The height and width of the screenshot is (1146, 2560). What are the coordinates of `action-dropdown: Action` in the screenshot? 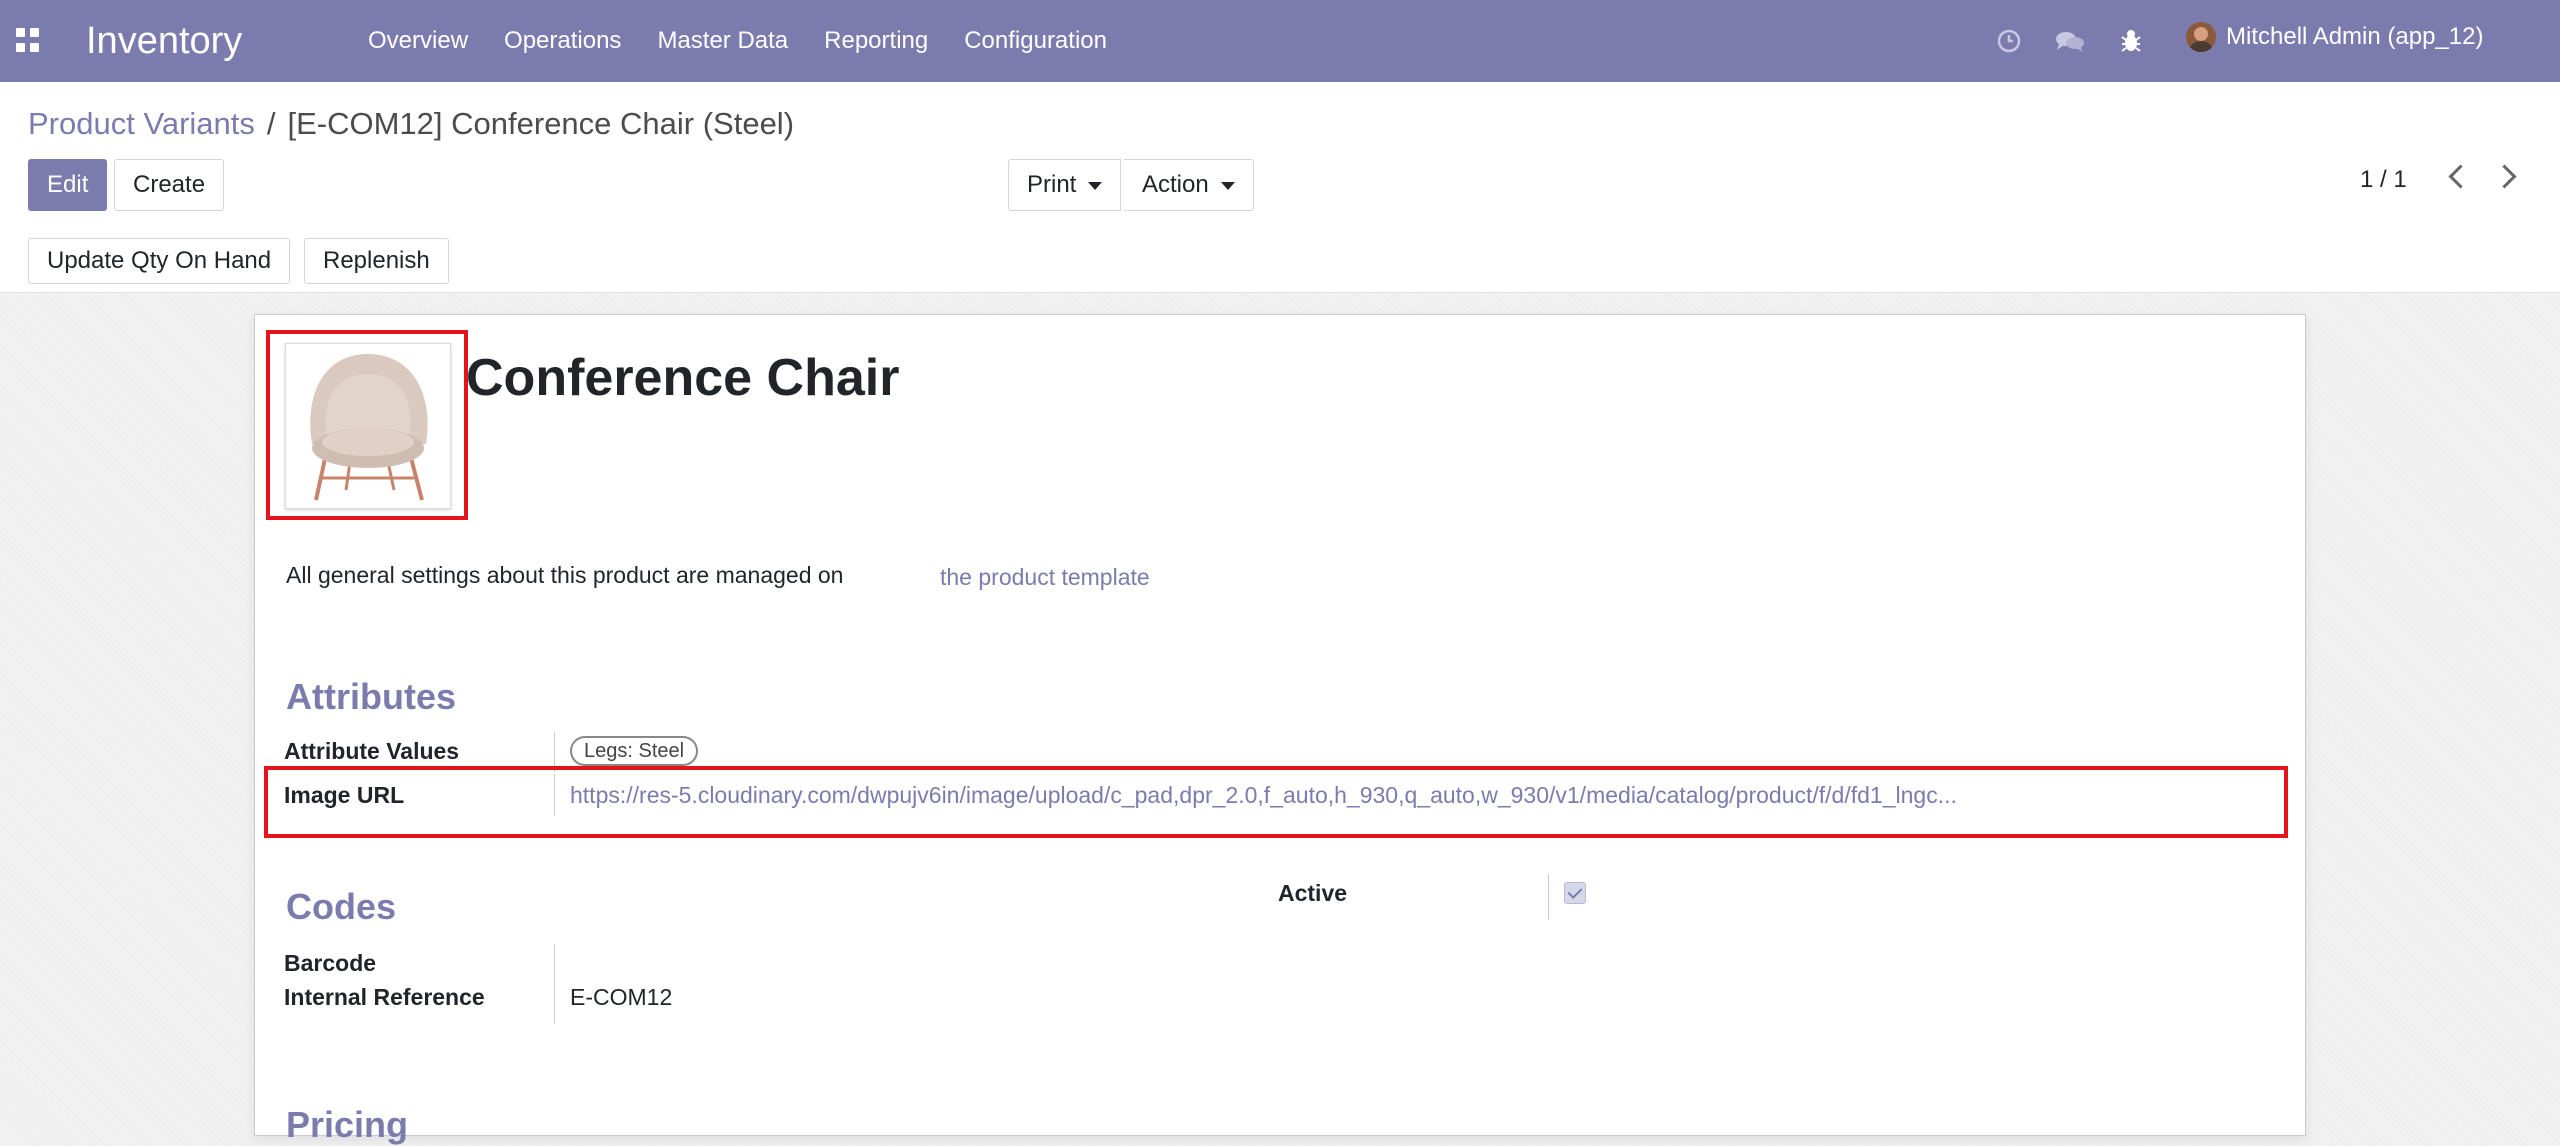 It's located at (1189, 185).